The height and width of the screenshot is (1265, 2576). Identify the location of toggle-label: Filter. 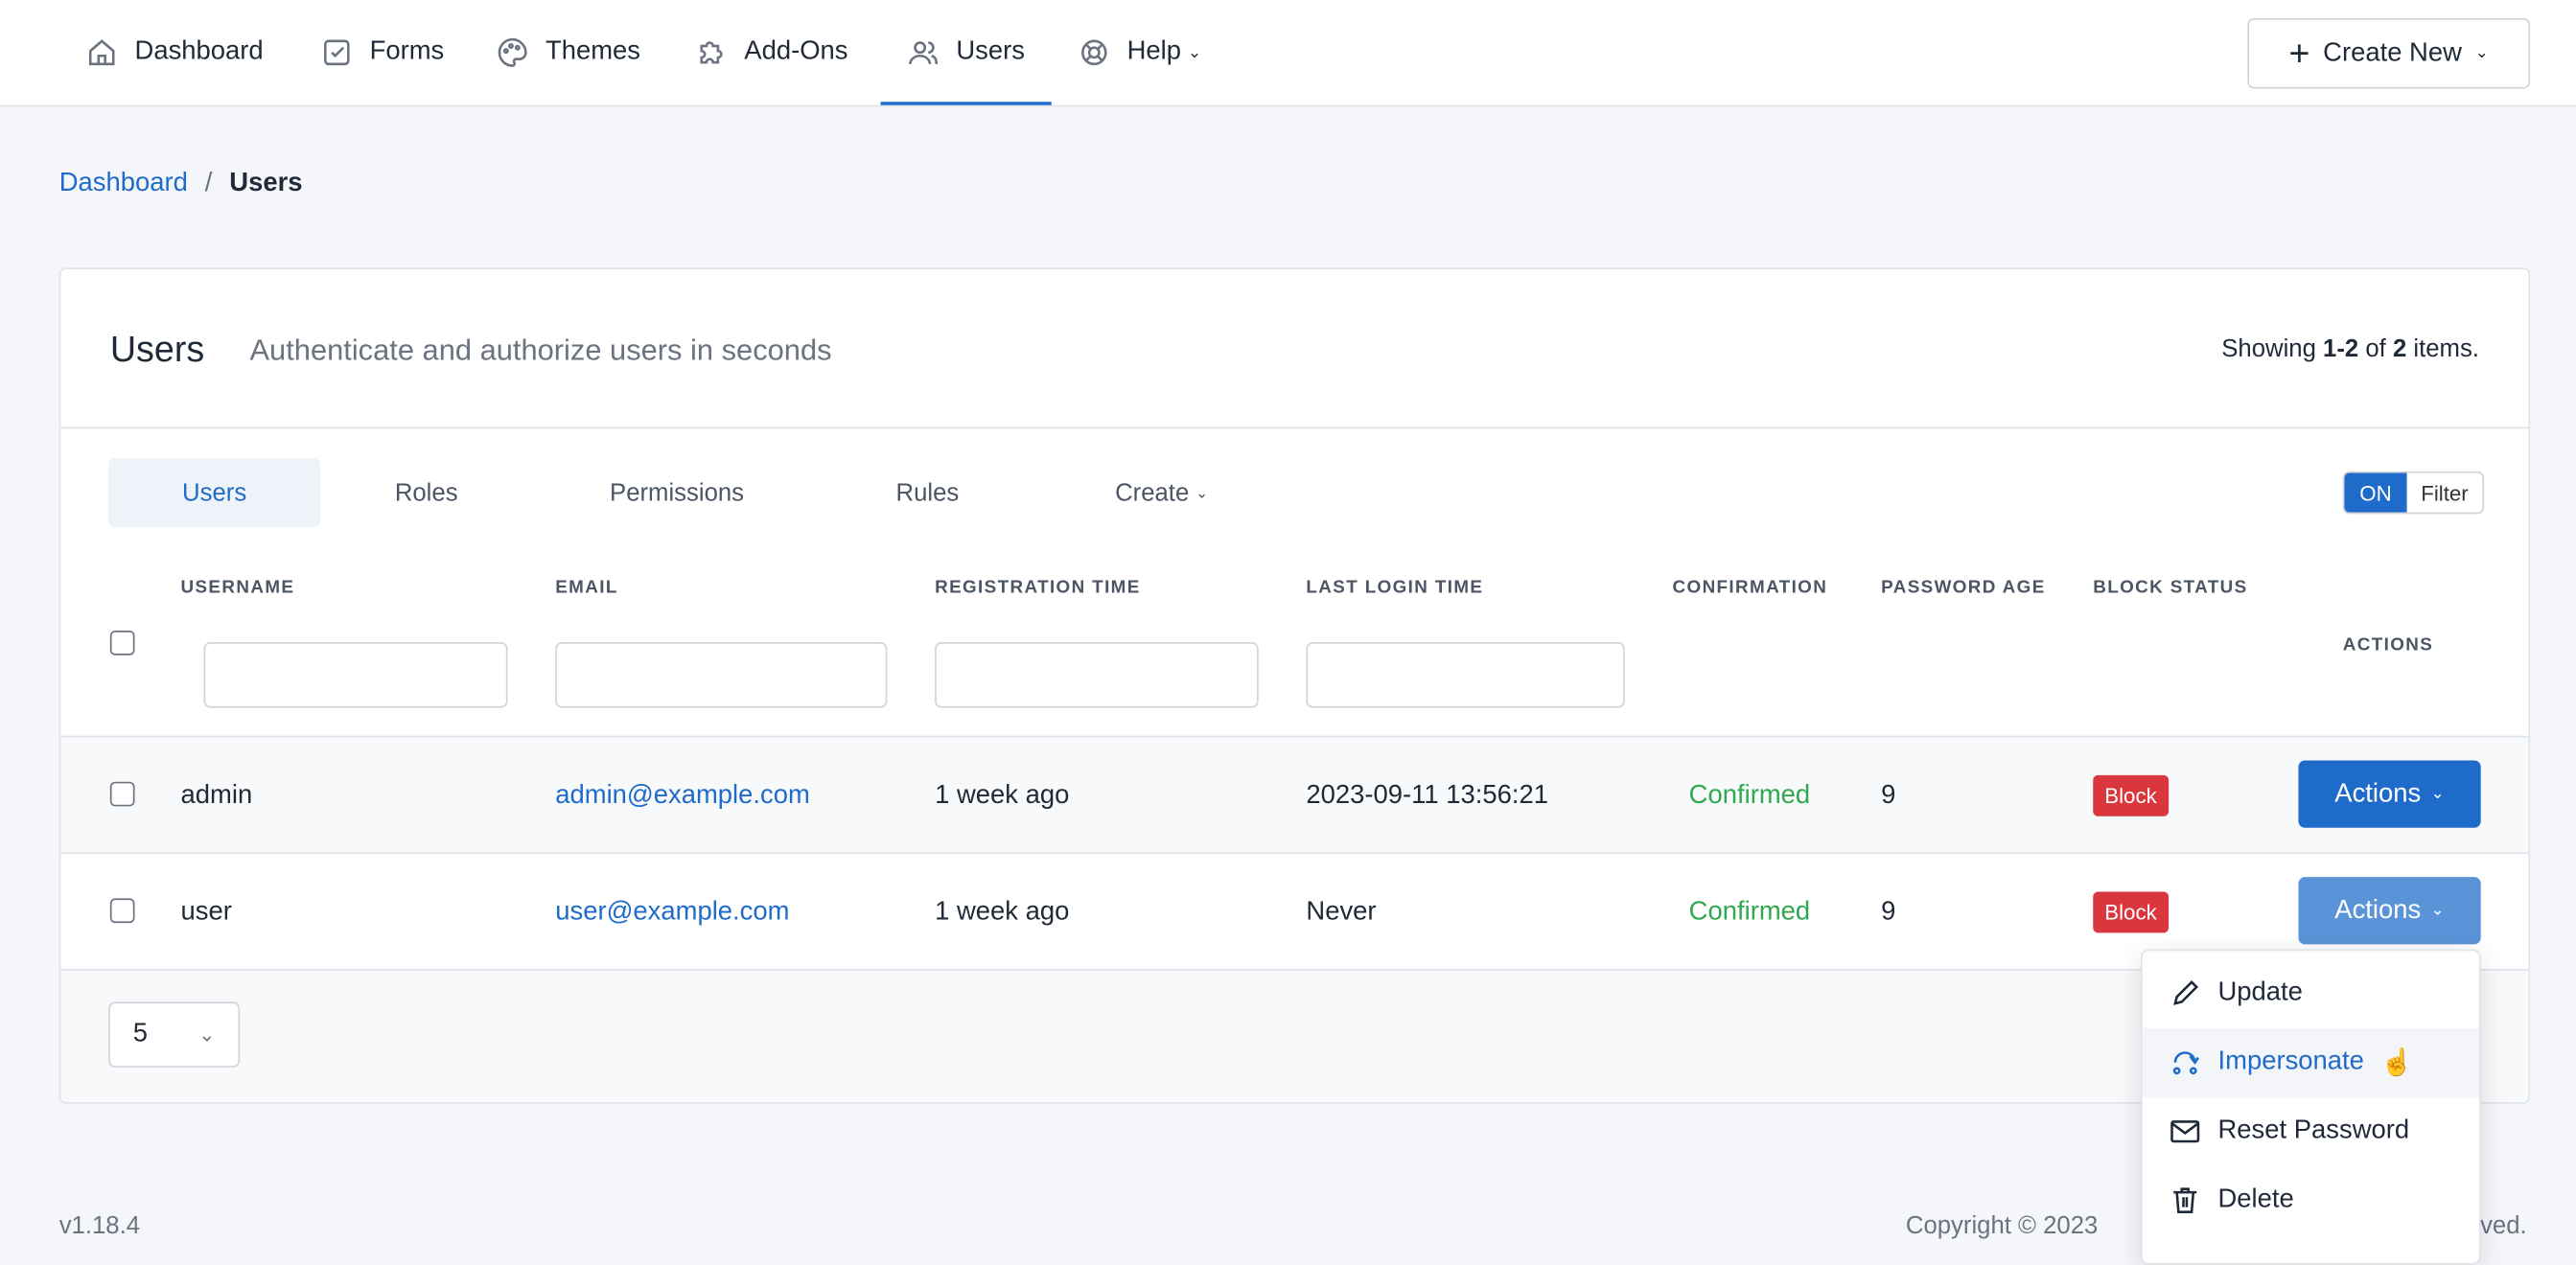
(2445, 492).